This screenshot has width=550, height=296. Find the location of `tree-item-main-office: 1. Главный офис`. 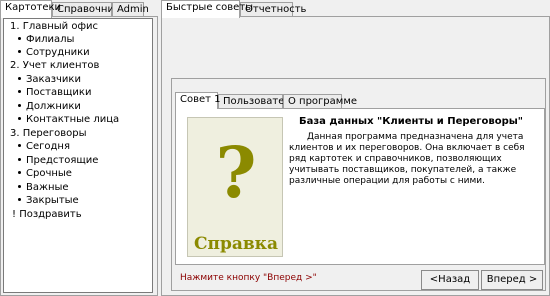

tree-item-main-office: 1. Главный офис is located at coordinates (54, 26).